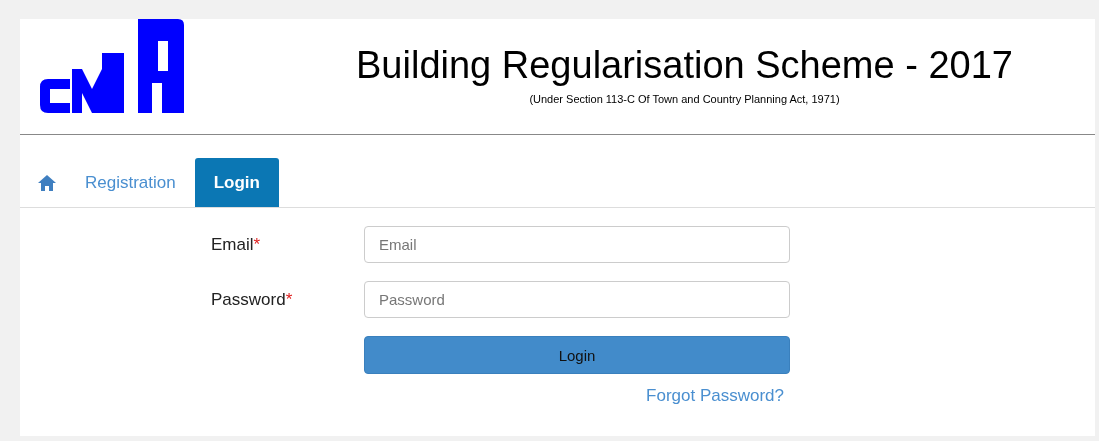 This screenshot has height=441, width=1099. What do you see at coordinates (47, 182) in the screenshot?
I see `home-icon` at bounding box center [47, 182].